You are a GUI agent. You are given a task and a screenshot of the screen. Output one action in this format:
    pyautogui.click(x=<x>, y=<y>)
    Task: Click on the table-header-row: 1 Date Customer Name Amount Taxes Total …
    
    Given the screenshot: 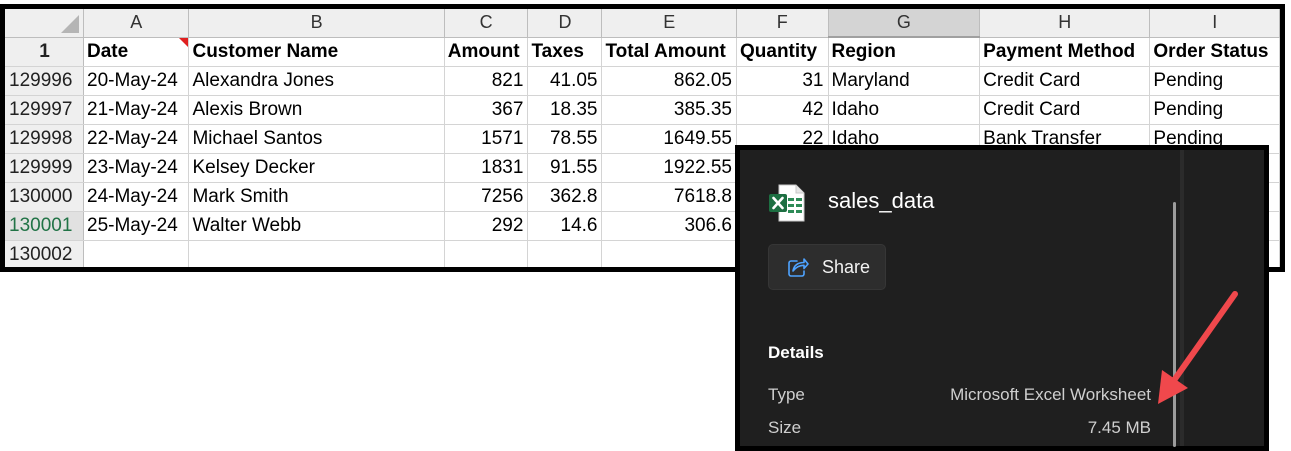 What is the action you would take?
    pyautogui.click(x=642, y=52)
    